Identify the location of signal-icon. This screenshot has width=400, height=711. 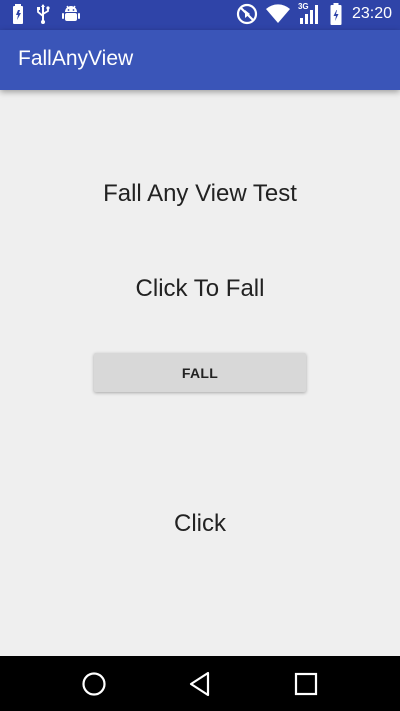
(308, 14).